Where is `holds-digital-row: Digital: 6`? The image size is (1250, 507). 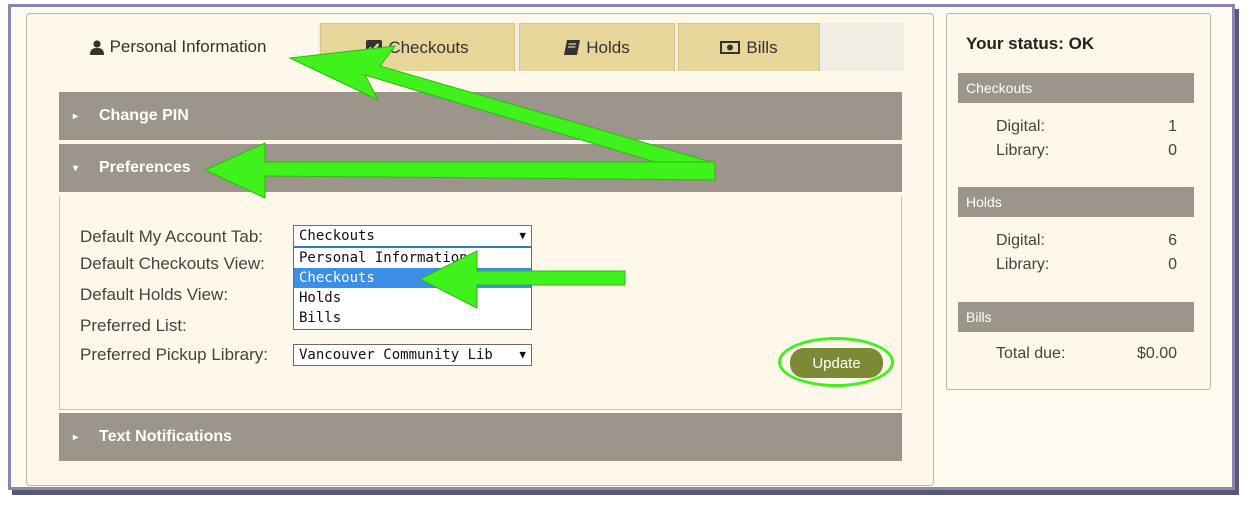
holds-digital-row: Digital: 6 is located at coordinates (1086, 241).